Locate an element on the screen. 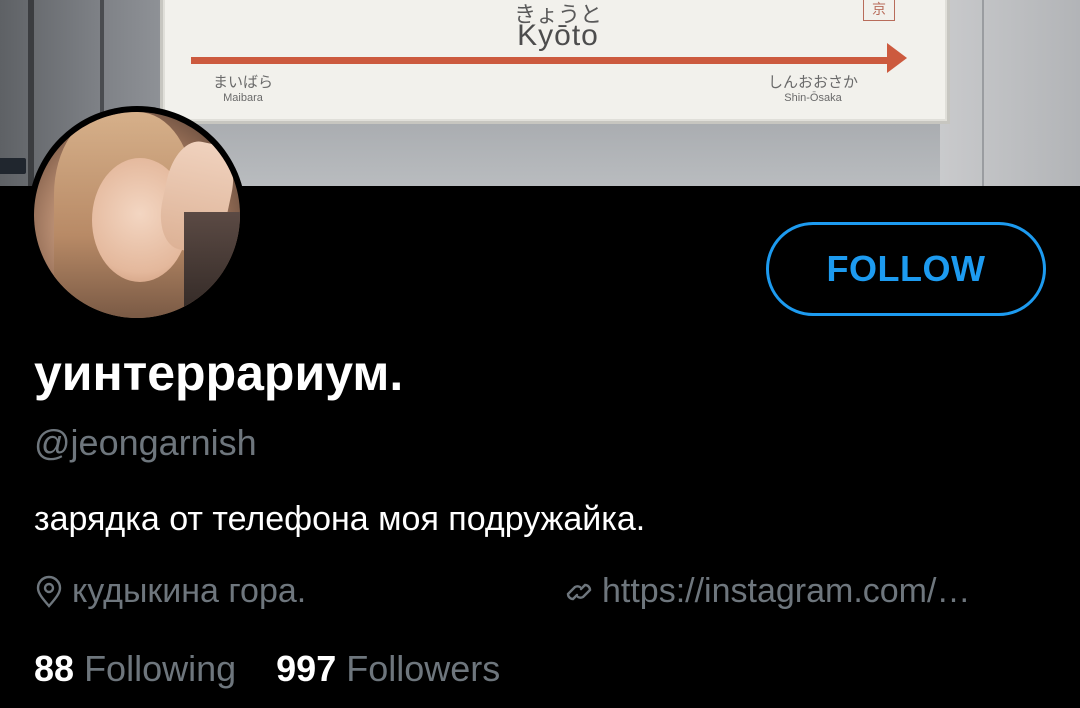 The height and width of the screenshot is (708, 1080). location-text: кудыкина гора. is located at coordinates (189, 591).